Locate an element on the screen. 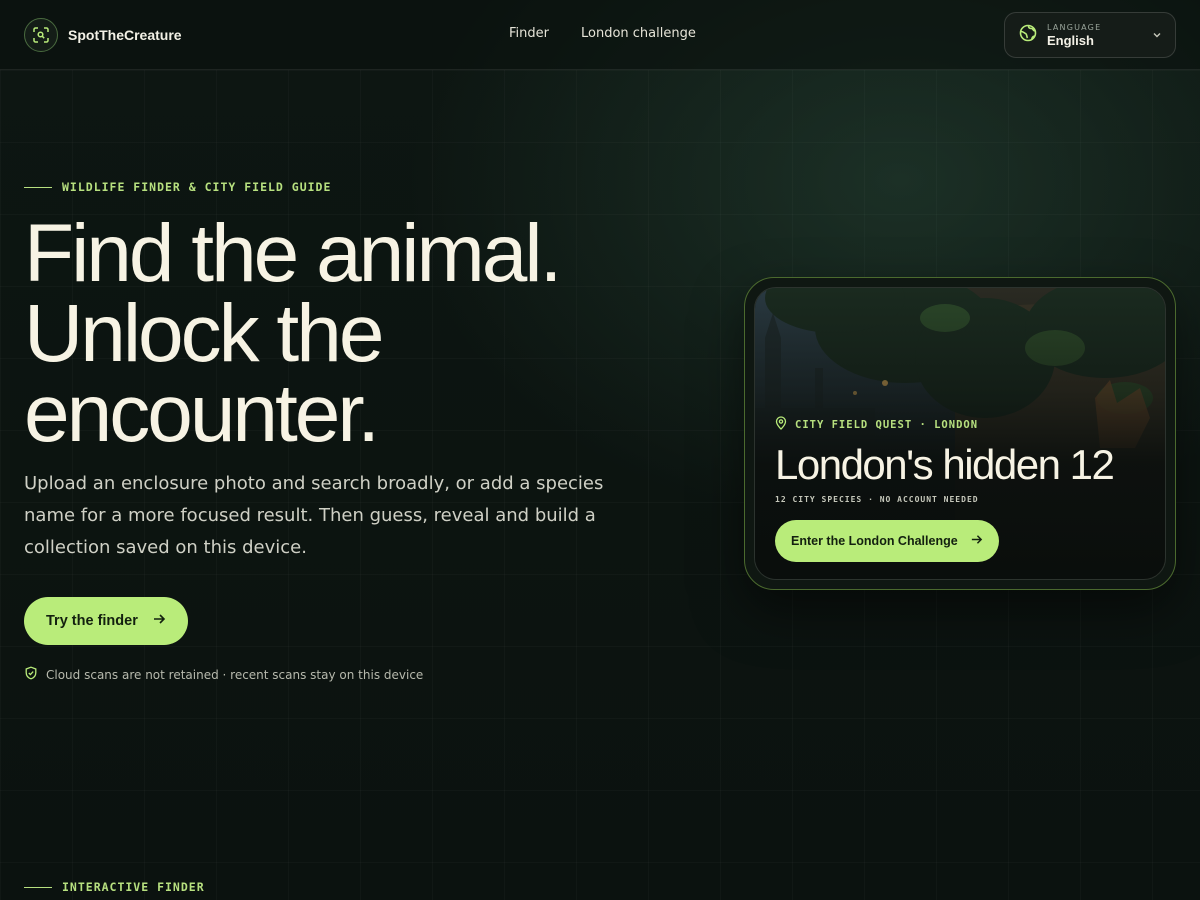 The width and height of the screenshot is (1200, 900). nav-item-finder: Finder is located at coordinates (529, 33).